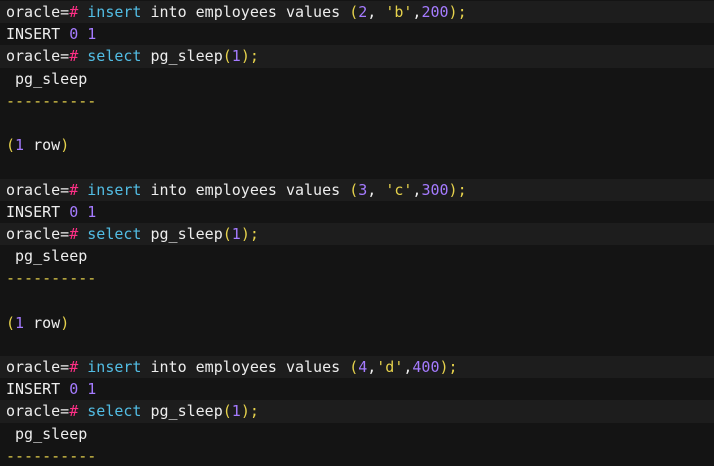  Describe the element at coordinates (435, 189) in the screenshot. I see `value-amount: 300` at that location.